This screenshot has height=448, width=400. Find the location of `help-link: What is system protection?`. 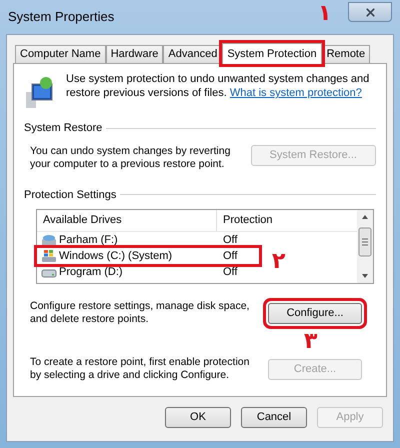

help-link: What is system protection? is located at coordinates (296, 93).